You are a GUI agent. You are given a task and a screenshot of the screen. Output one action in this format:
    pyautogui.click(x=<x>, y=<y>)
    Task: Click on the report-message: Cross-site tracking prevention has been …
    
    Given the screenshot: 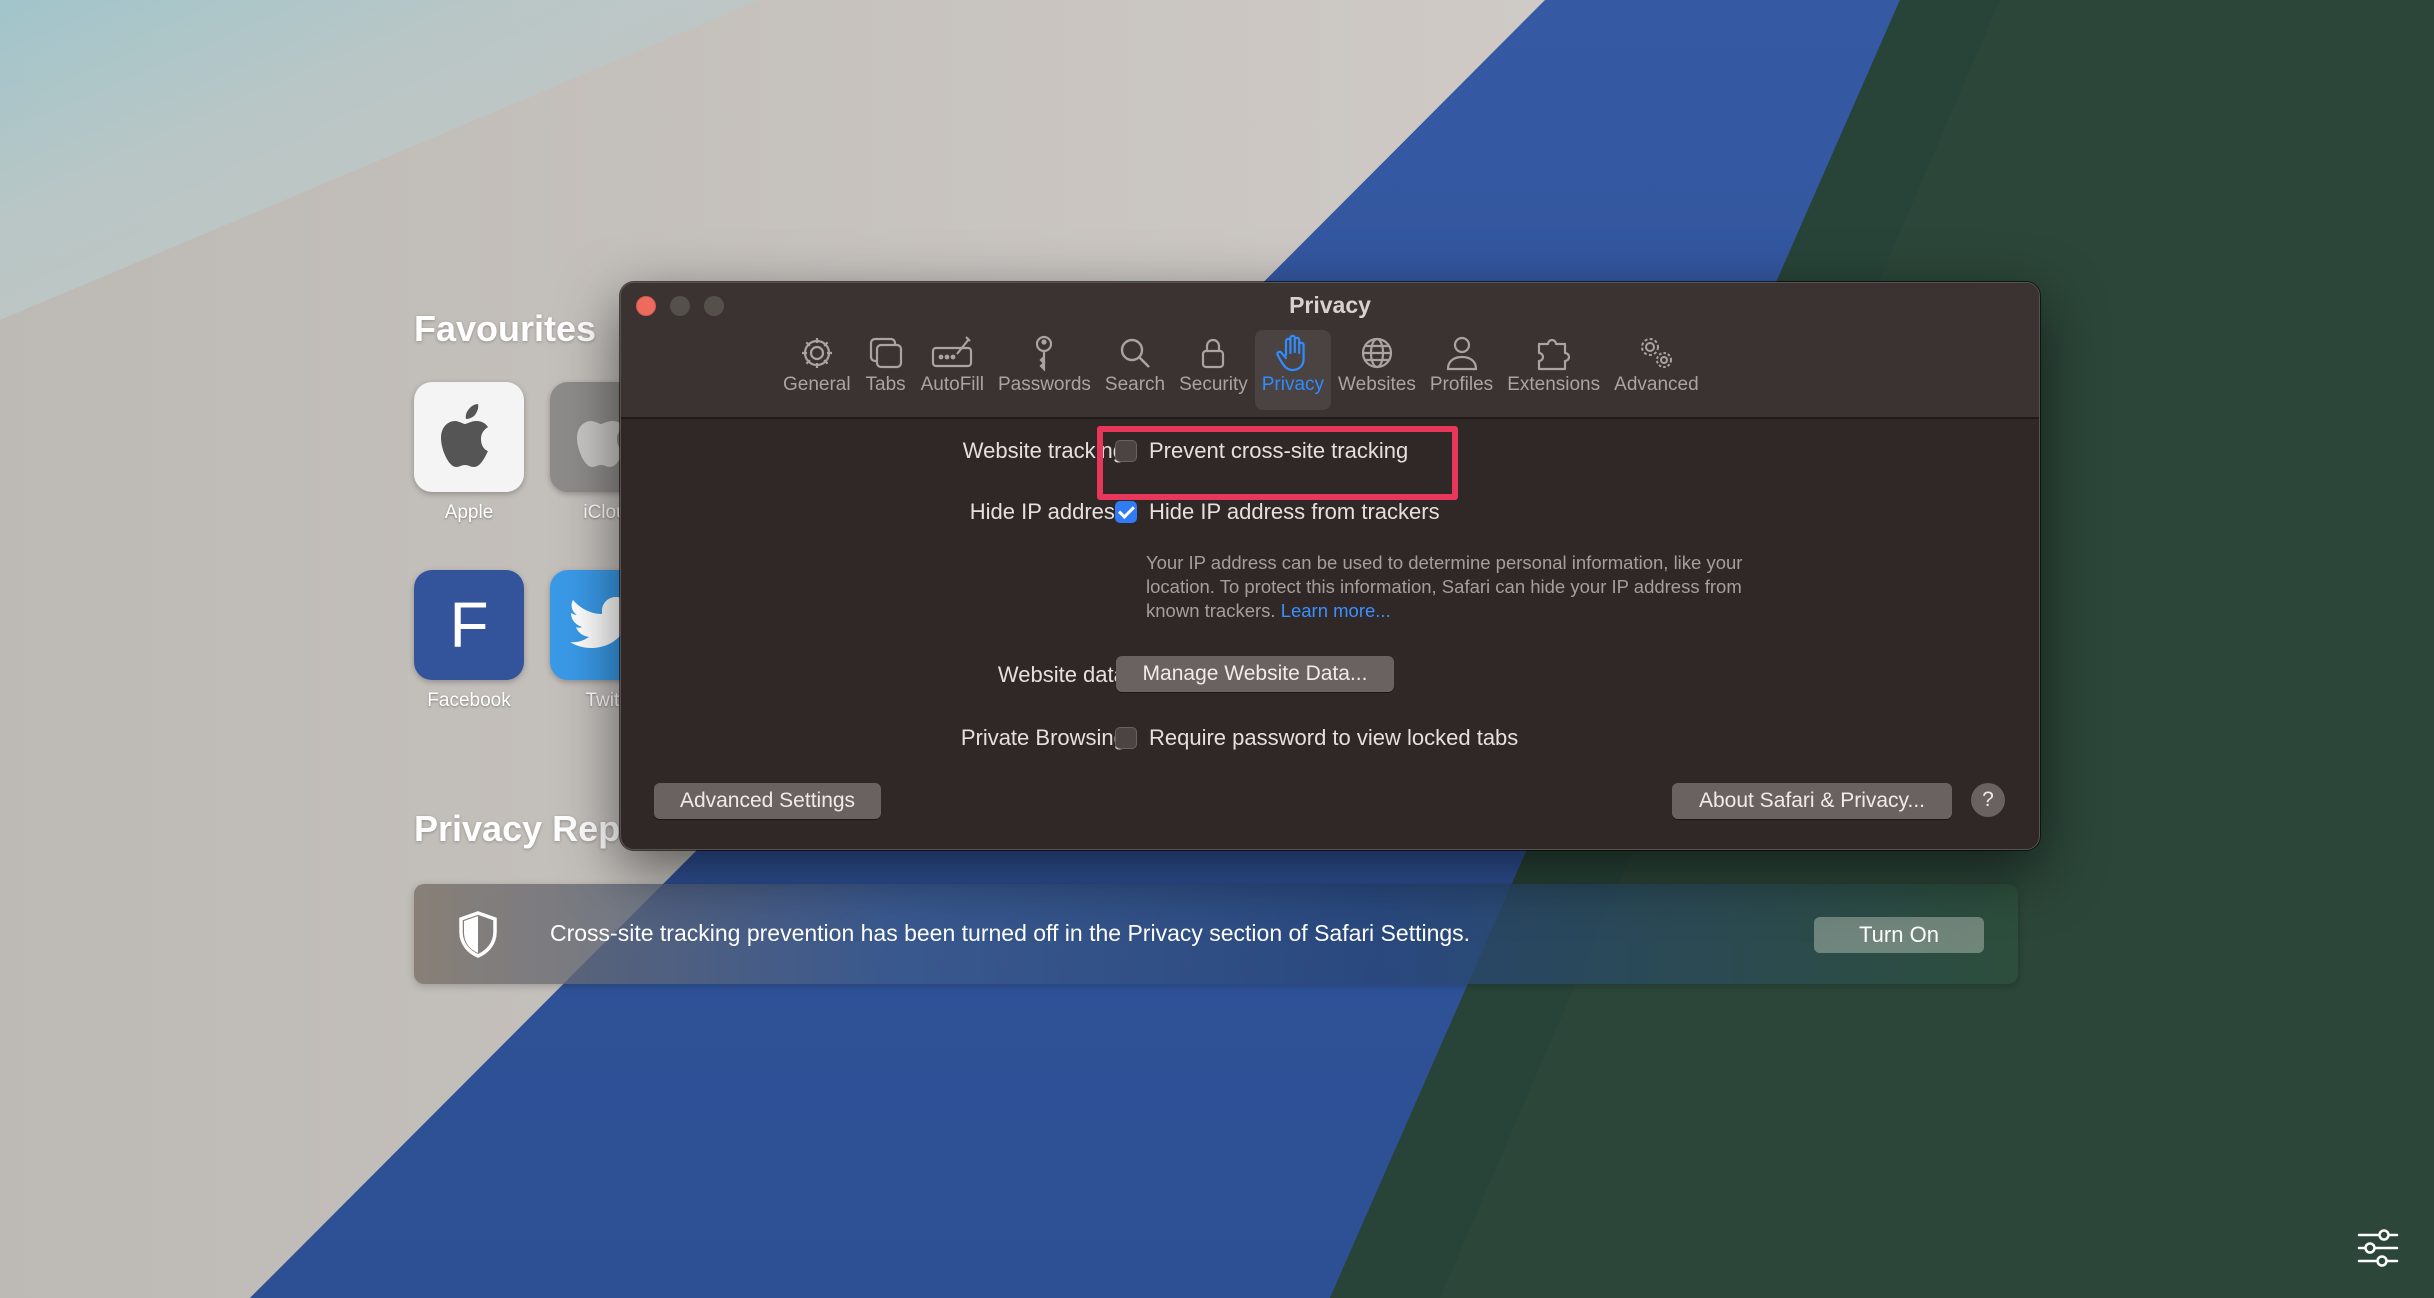 What is the action you would take?
    pyautogui.click(x=1010, y=933)
    